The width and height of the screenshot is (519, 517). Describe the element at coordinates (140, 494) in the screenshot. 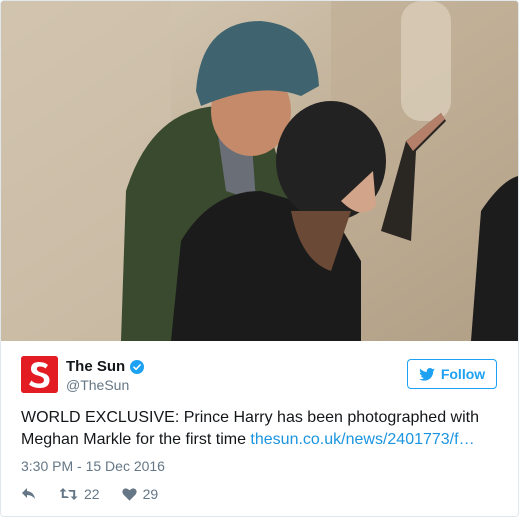

I see `like-button: 29` at that location.